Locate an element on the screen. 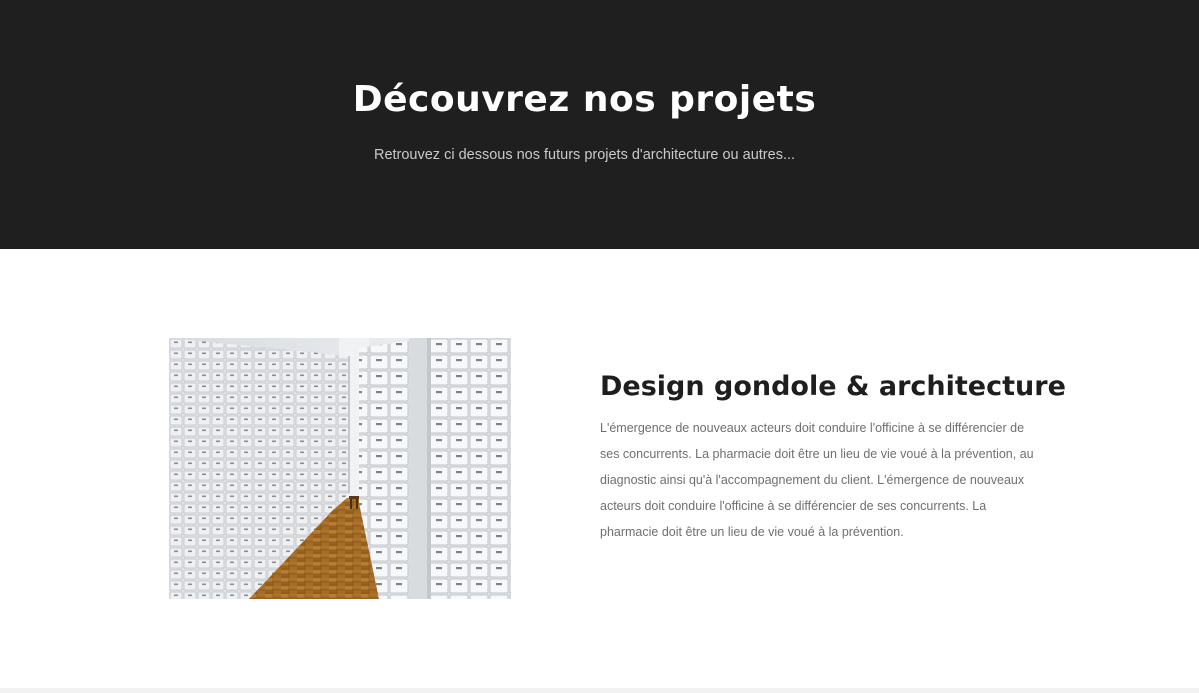  archive-shelves-illustration is located at coordinates (340, 468).